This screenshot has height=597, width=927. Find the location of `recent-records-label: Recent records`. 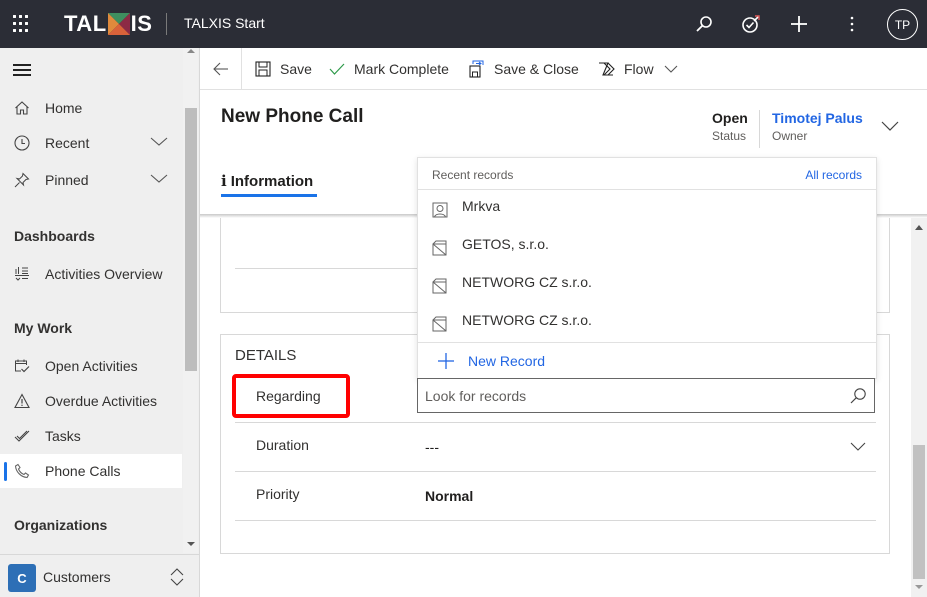

recent-records-label: Recent records is located at coordinates (473, 175).